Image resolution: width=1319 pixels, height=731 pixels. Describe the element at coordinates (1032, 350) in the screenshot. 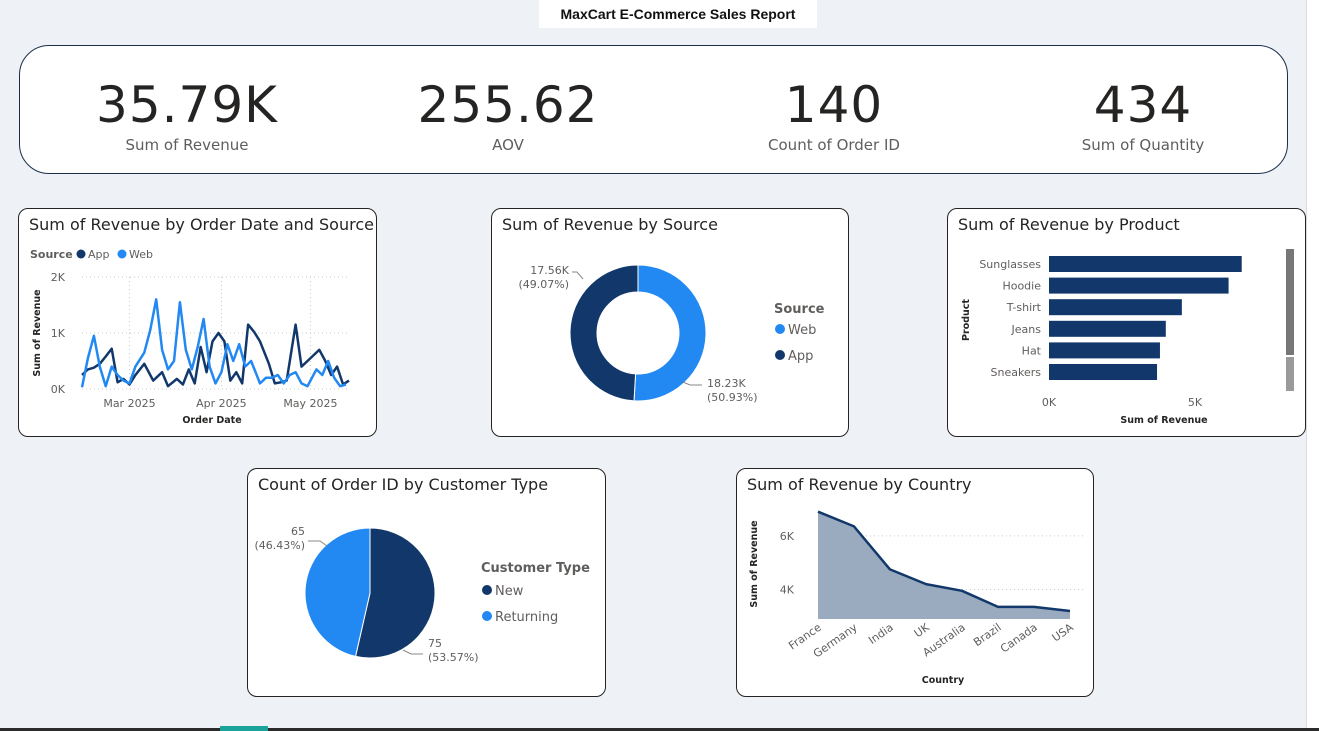

I see `y-tick-label: Hat` at that location.